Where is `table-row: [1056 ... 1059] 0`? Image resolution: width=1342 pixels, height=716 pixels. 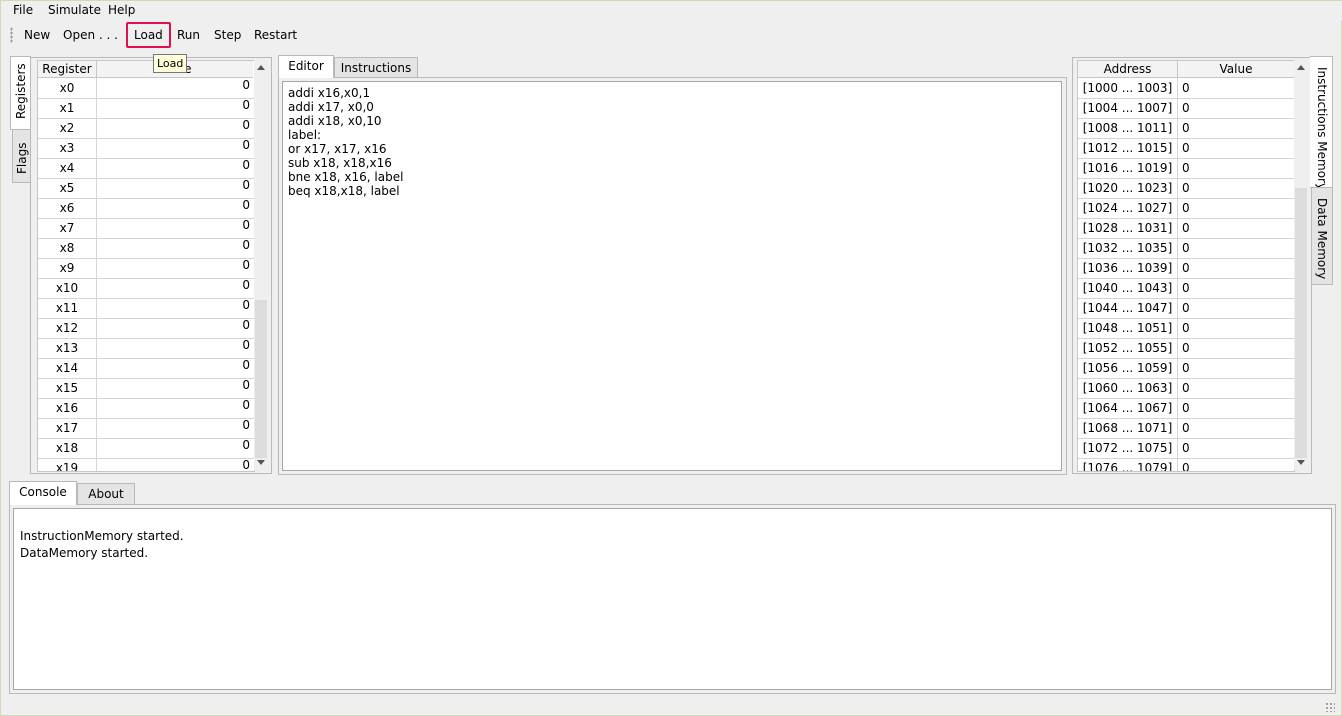
table-row: [1056 ... 1059] 0 is located at coordinates (1186, 368).